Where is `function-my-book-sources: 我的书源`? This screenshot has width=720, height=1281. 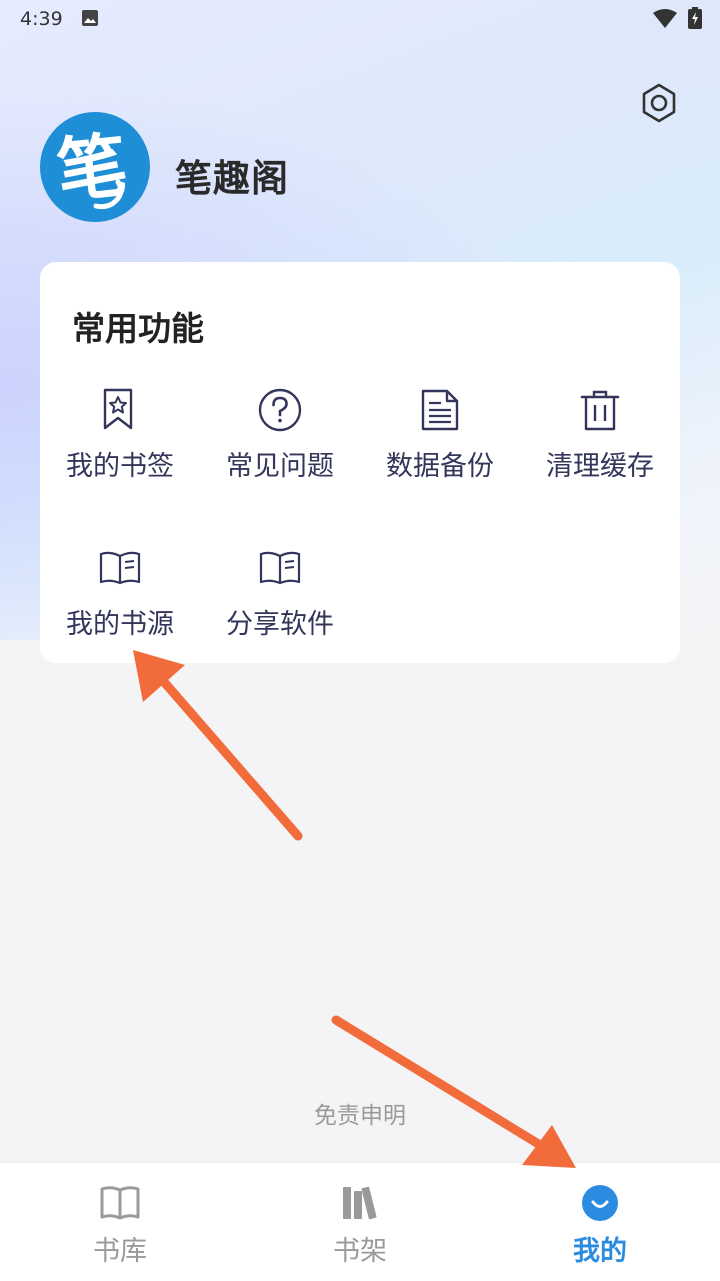 function-my-book-sources: 我的书源 is located at coordinates (120, 611).